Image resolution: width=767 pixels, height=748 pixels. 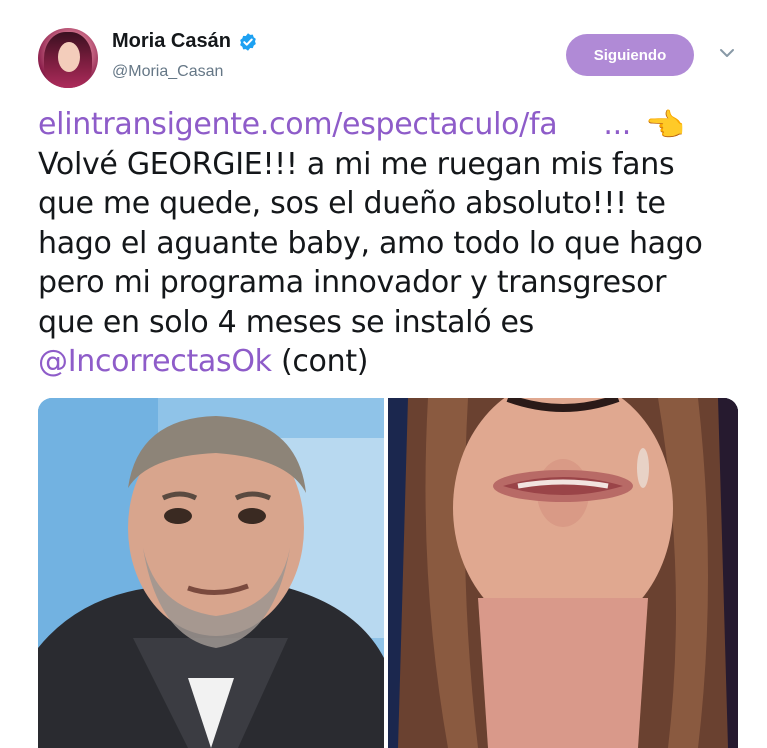 What do you see at coordinates (286, 322) in the screenshot?
I see `tweet-line: que en solo 4 meses se instaló es` at bounding box center [286, 322].